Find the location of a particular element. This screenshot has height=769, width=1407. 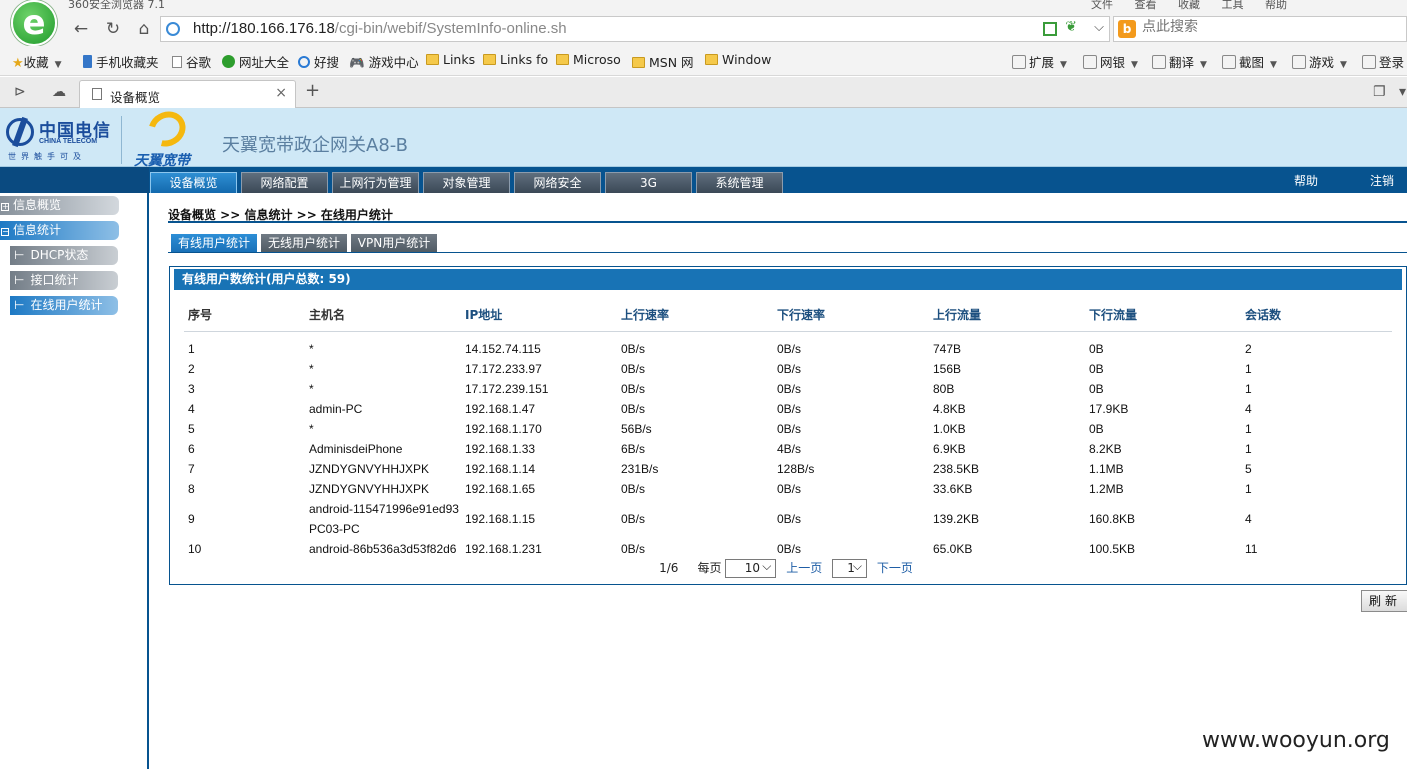

cell-index: 10 is located at coordinates (195, 549).